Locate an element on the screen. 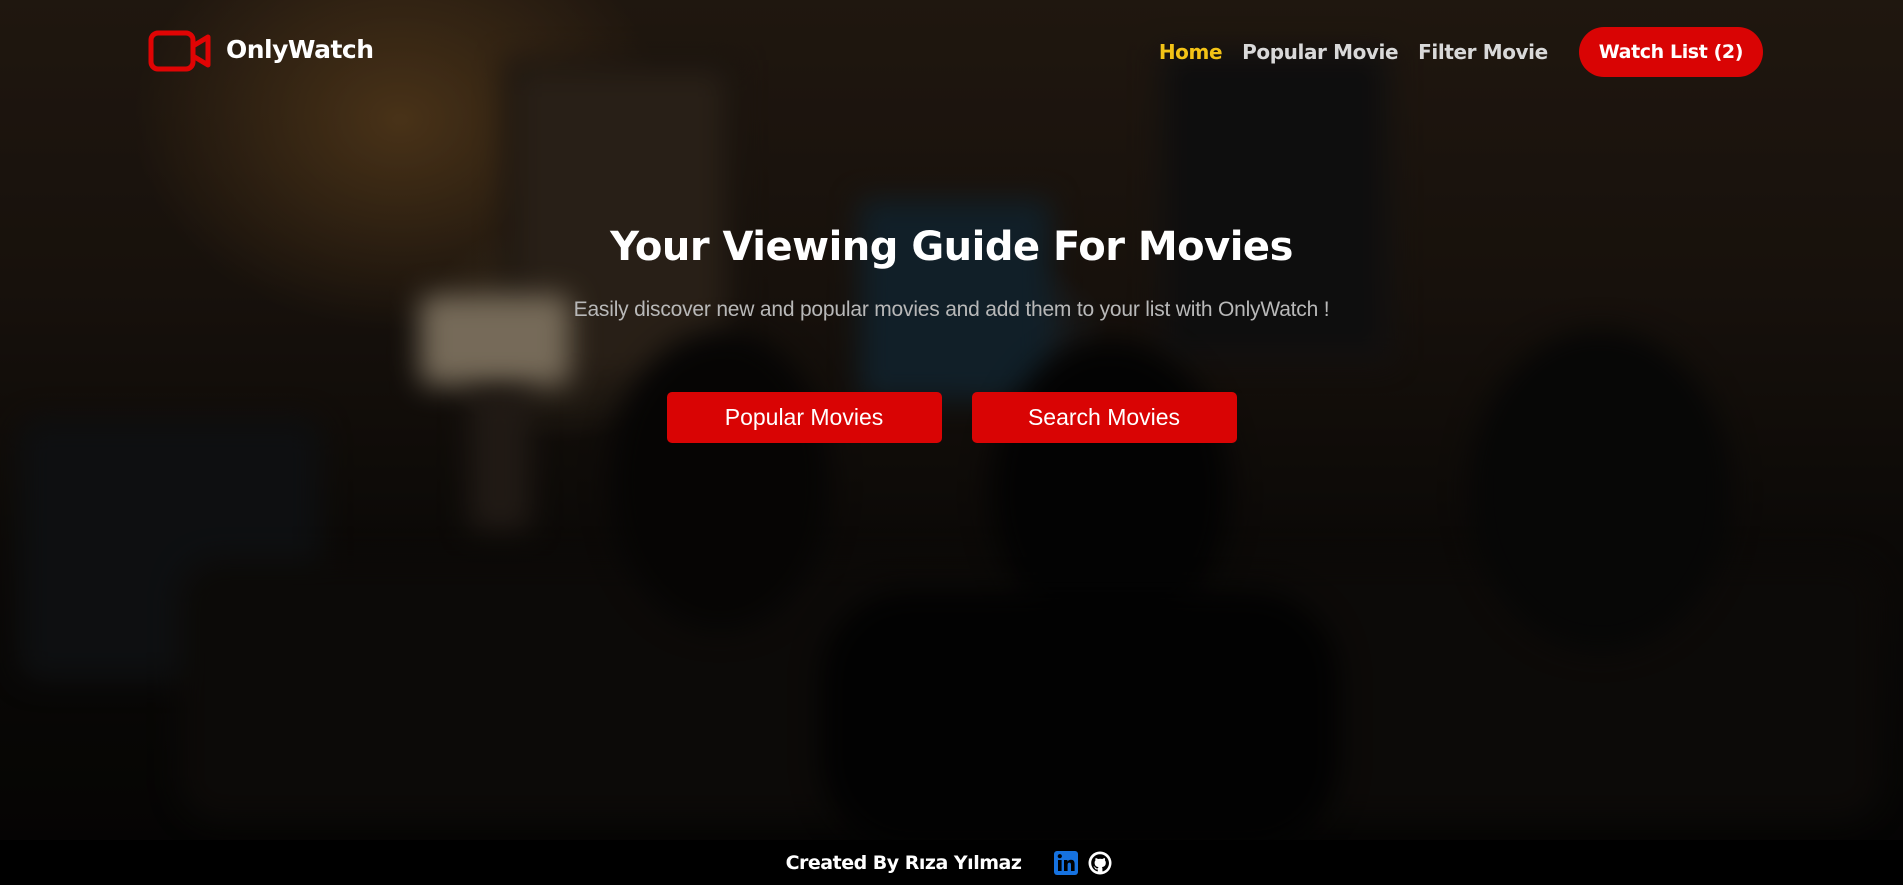 The image size is (1903, 885). watch-list-button: Watch List (2) is located at coordinates (1670, 52).